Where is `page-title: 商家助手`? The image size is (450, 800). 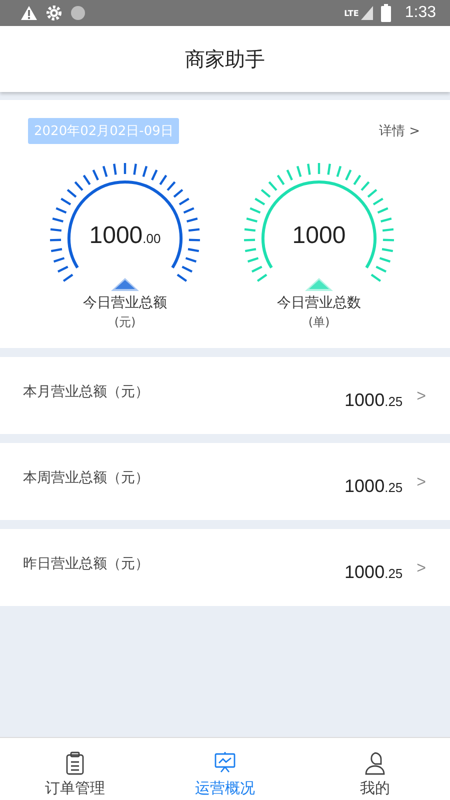 page-title: 商家助手 is located at coordinates (225, 59).